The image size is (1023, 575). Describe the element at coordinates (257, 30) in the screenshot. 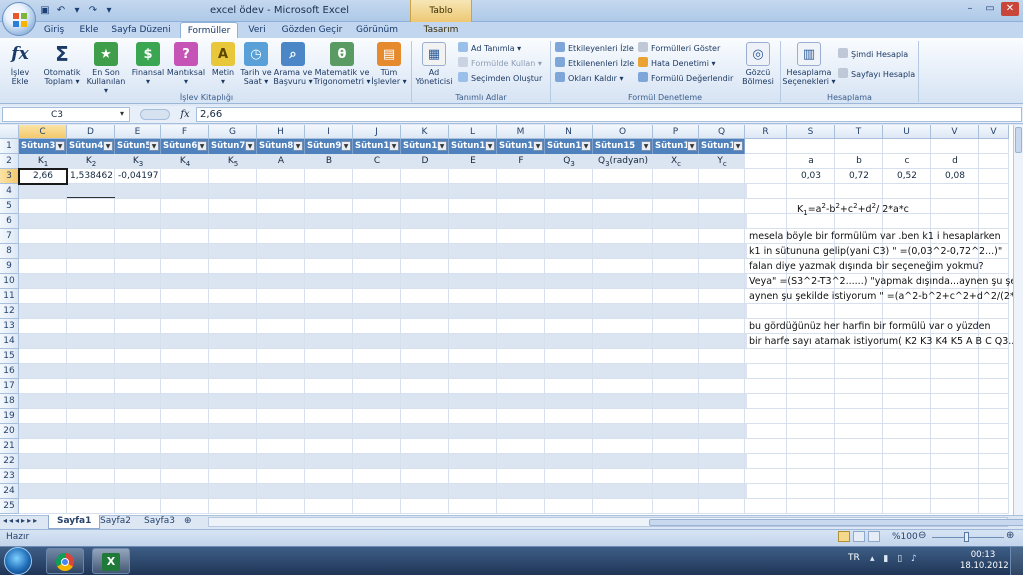

I see `tab-veri: Veri` at that location.